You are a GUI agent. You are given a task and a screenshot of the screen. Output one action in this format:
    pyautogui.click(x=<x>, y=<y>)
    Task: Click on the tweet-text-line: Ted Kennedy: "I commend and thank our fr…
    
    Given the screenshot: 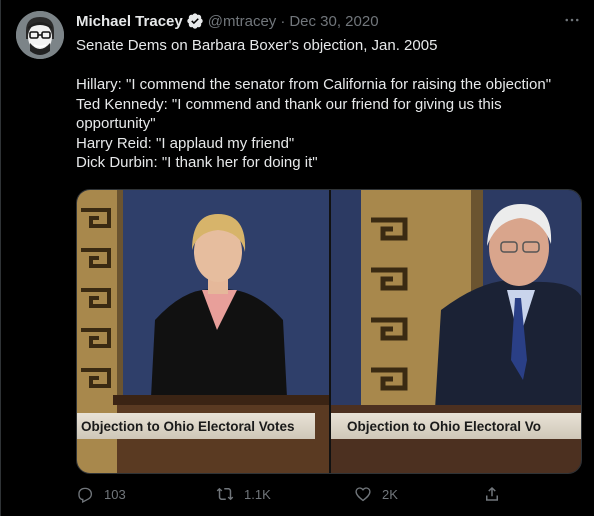 What is the action you would take?
    pyautogui.click(x=289, y=104)
    